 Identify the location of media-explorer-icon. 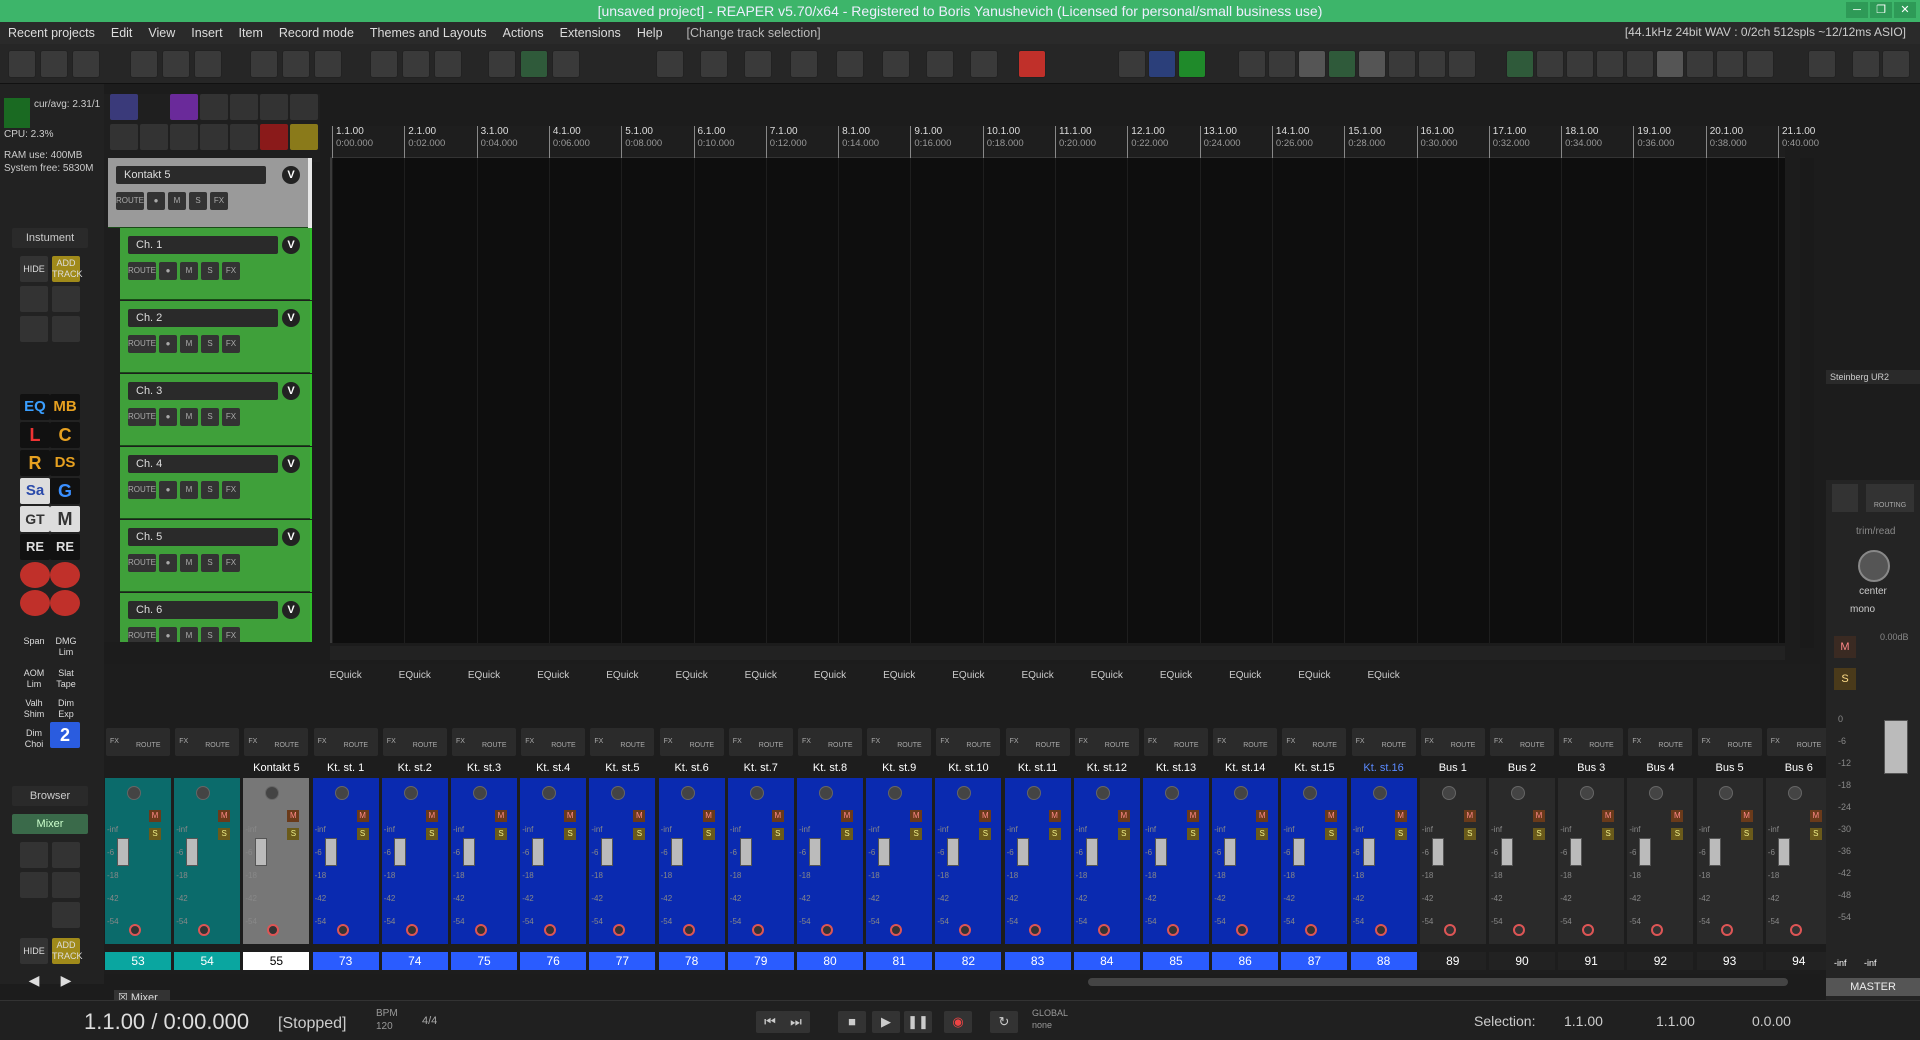
(208, 64).